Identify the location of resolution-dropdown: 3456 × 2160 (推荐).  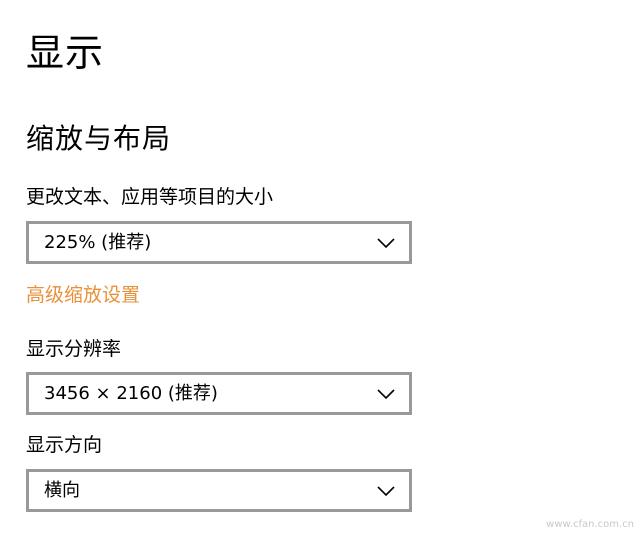
(219, 393).